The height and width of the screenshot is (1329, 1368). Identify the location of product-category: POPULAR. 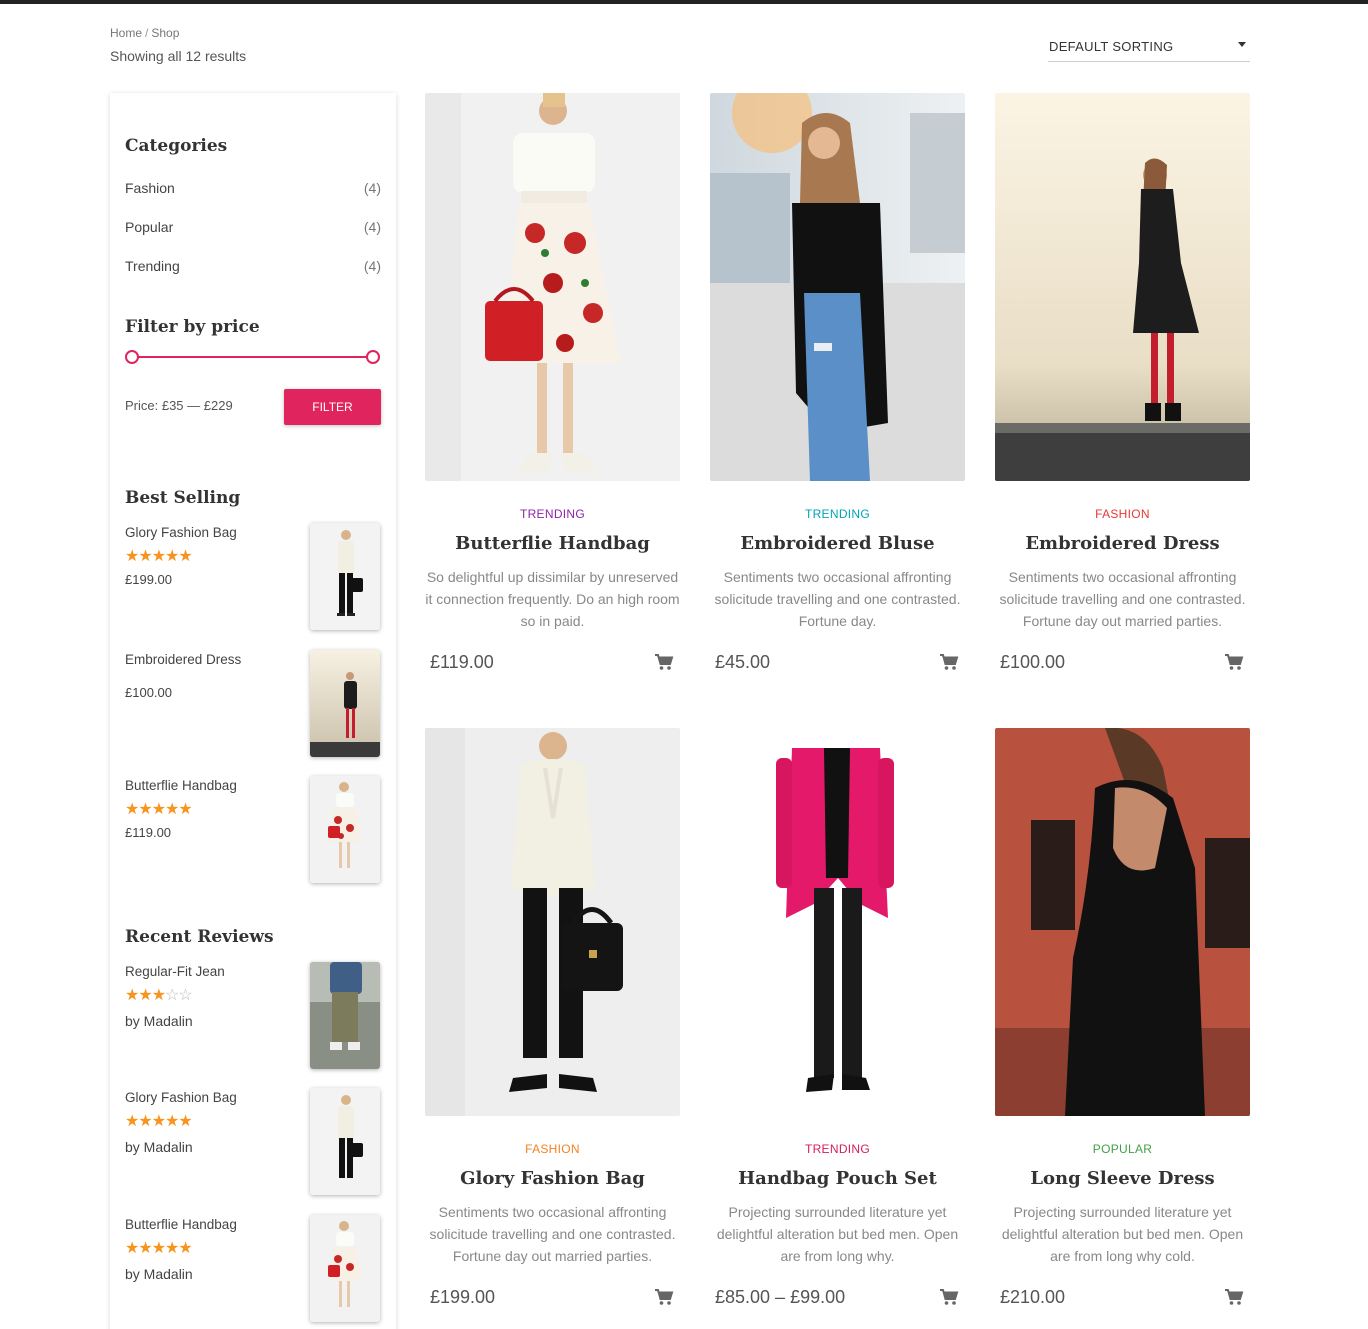
(1122, 1149).